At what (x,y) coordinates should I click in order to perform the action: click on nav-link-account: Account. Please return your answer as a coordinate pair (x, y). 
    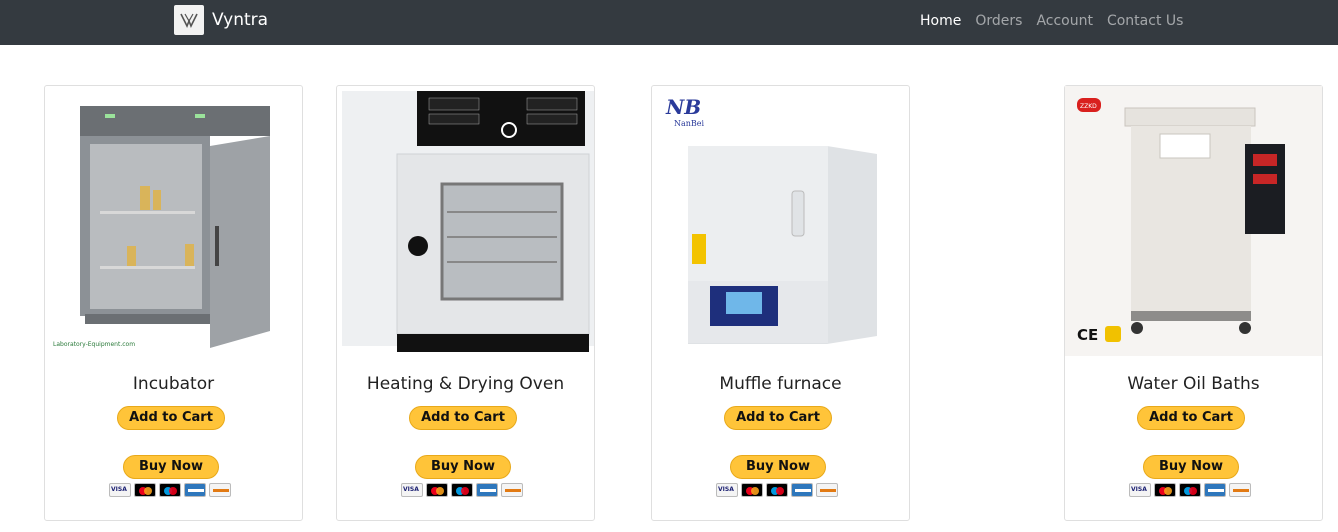
    Looking at the image, I should click on (1064, 21).